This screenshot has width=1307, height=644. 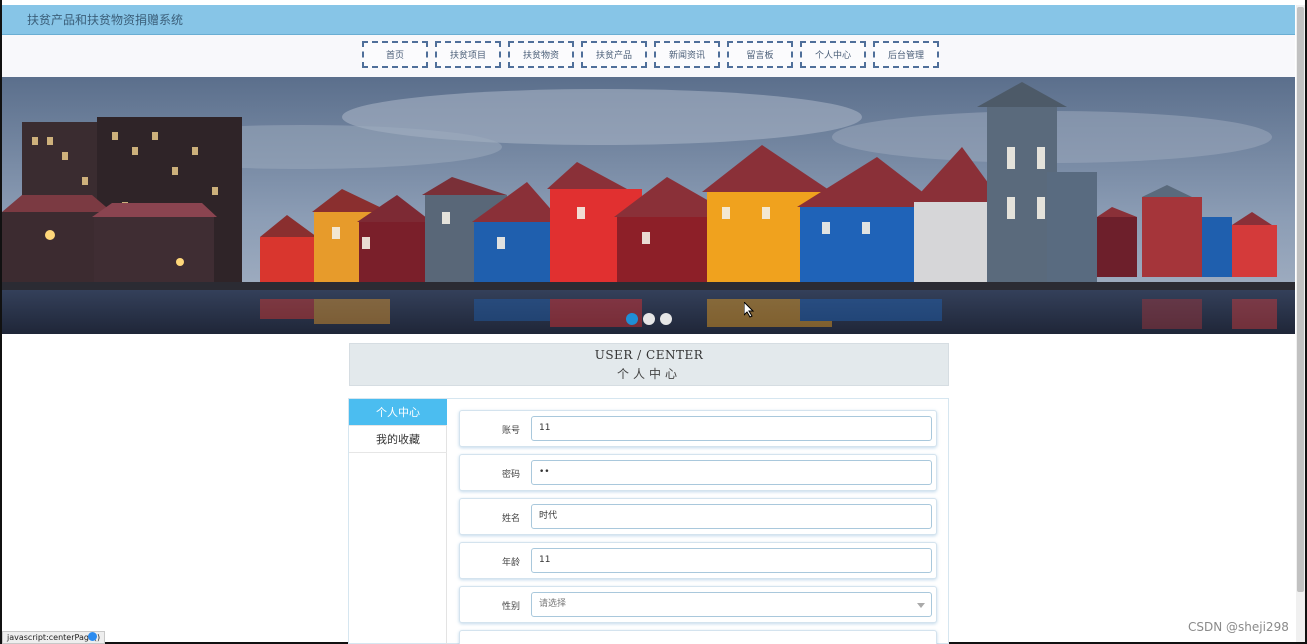 I want to click on gender-select-placeholder: 请选择, so click(x=553, y=604).